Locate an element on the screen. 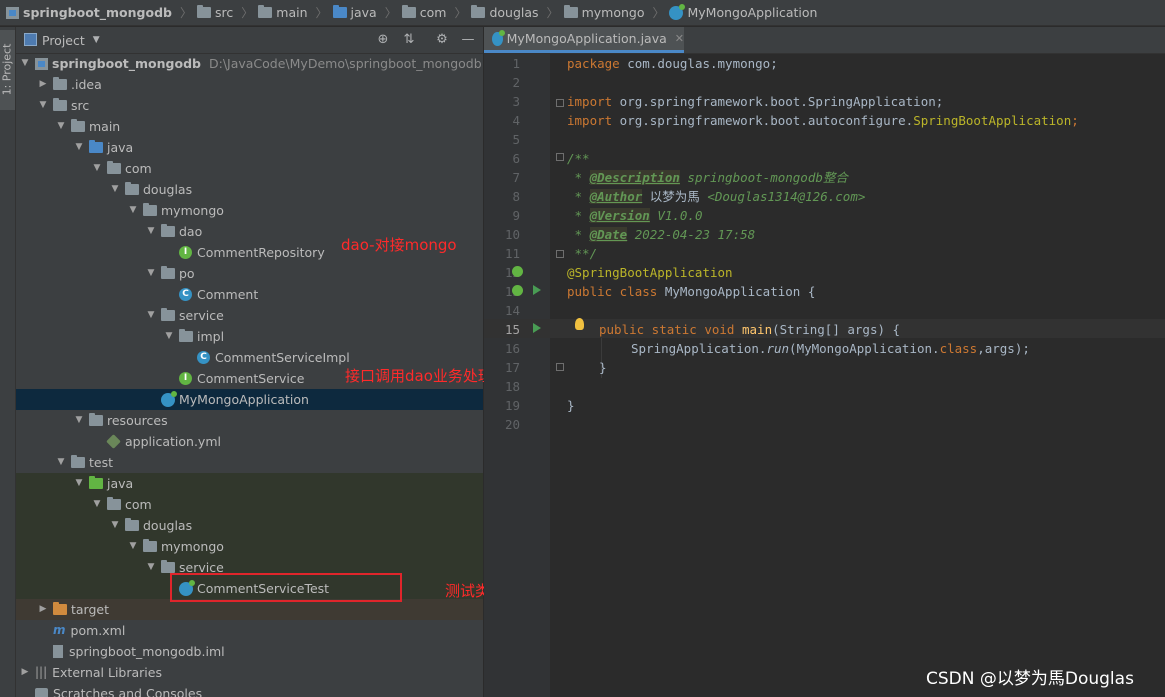 The height and width of the screenshot is (697, 1165). close-icon: ✕ is located at coordinates (679, 38).